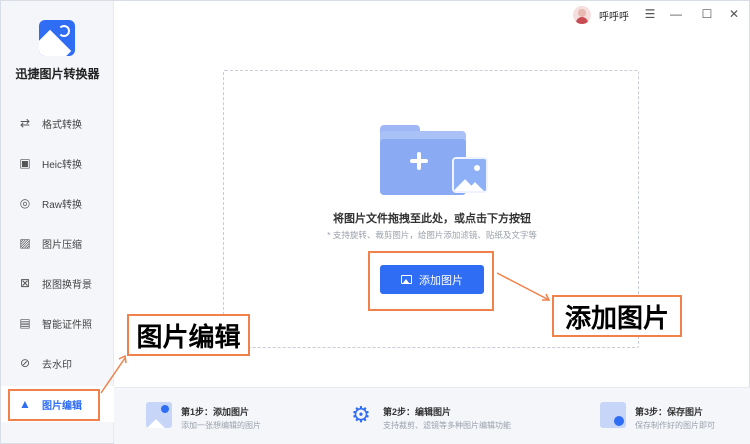  What do you see at coordinates (669, 412) in the screenshot?
I see `step-title: 第3步：保存图片` at bounding box center [669, 412].